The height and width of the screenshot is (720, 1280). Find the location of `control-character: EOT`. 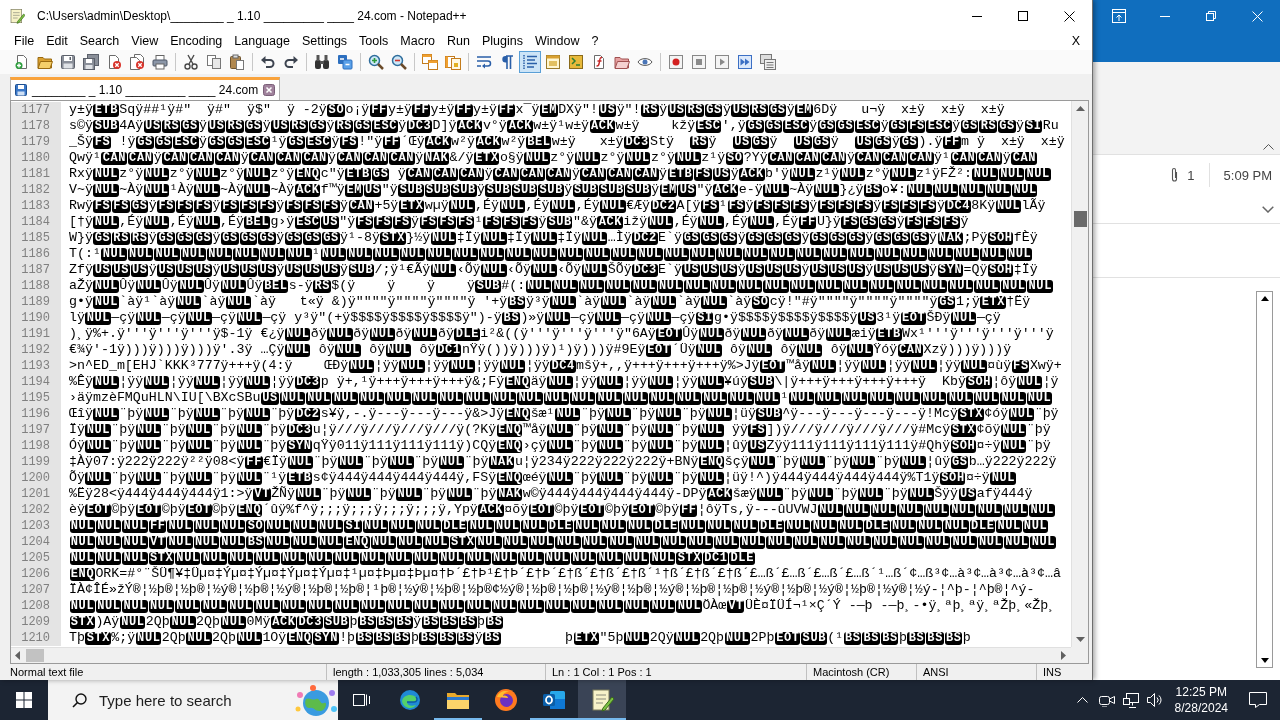

control-character: EOT is located at coordinates (669, 334).